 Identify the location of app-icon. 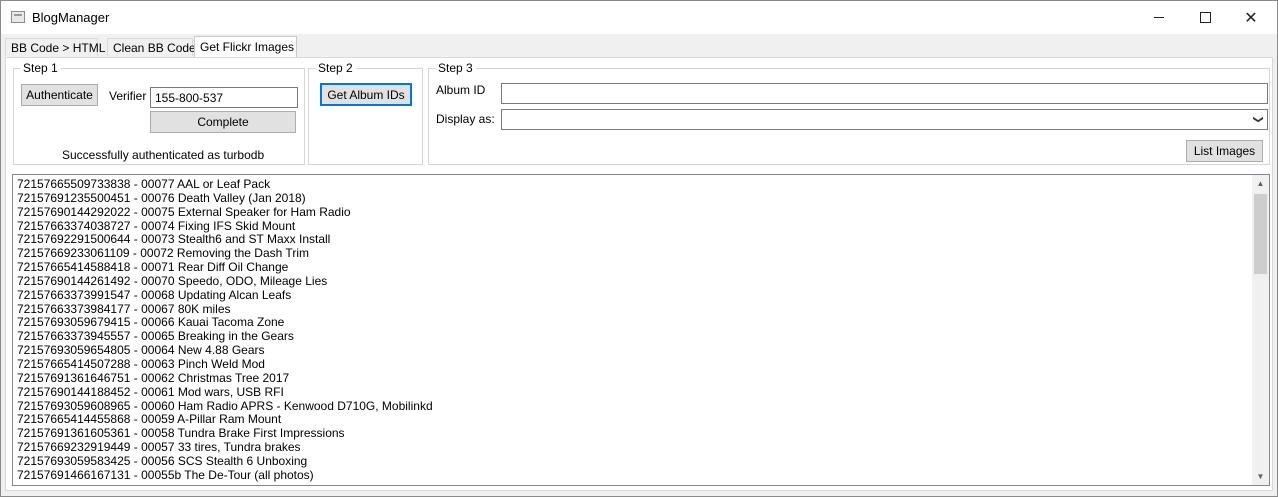
(18, 17).